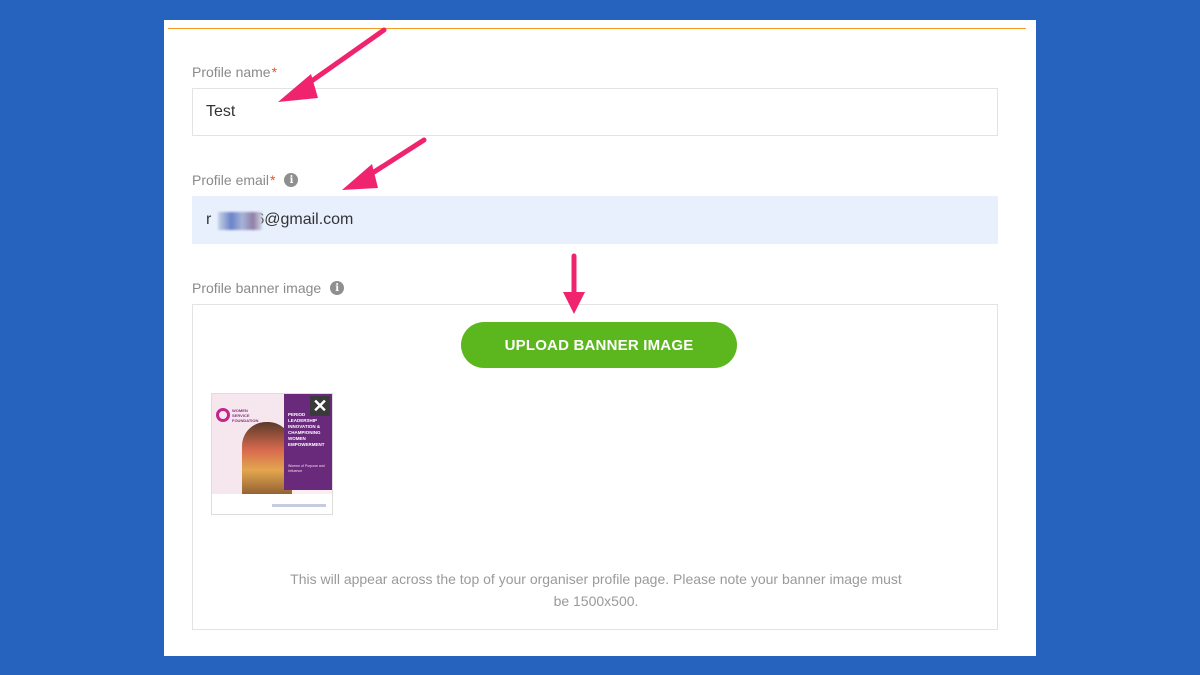  I want to click on profile-email-input: r 6@gmail.com, so click(595, 220).